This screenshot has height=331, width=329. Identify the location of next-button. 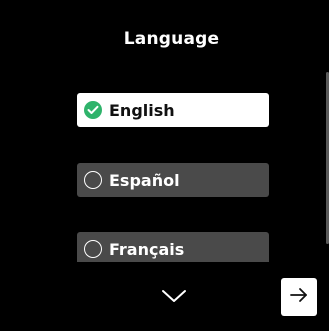
(299, 297).